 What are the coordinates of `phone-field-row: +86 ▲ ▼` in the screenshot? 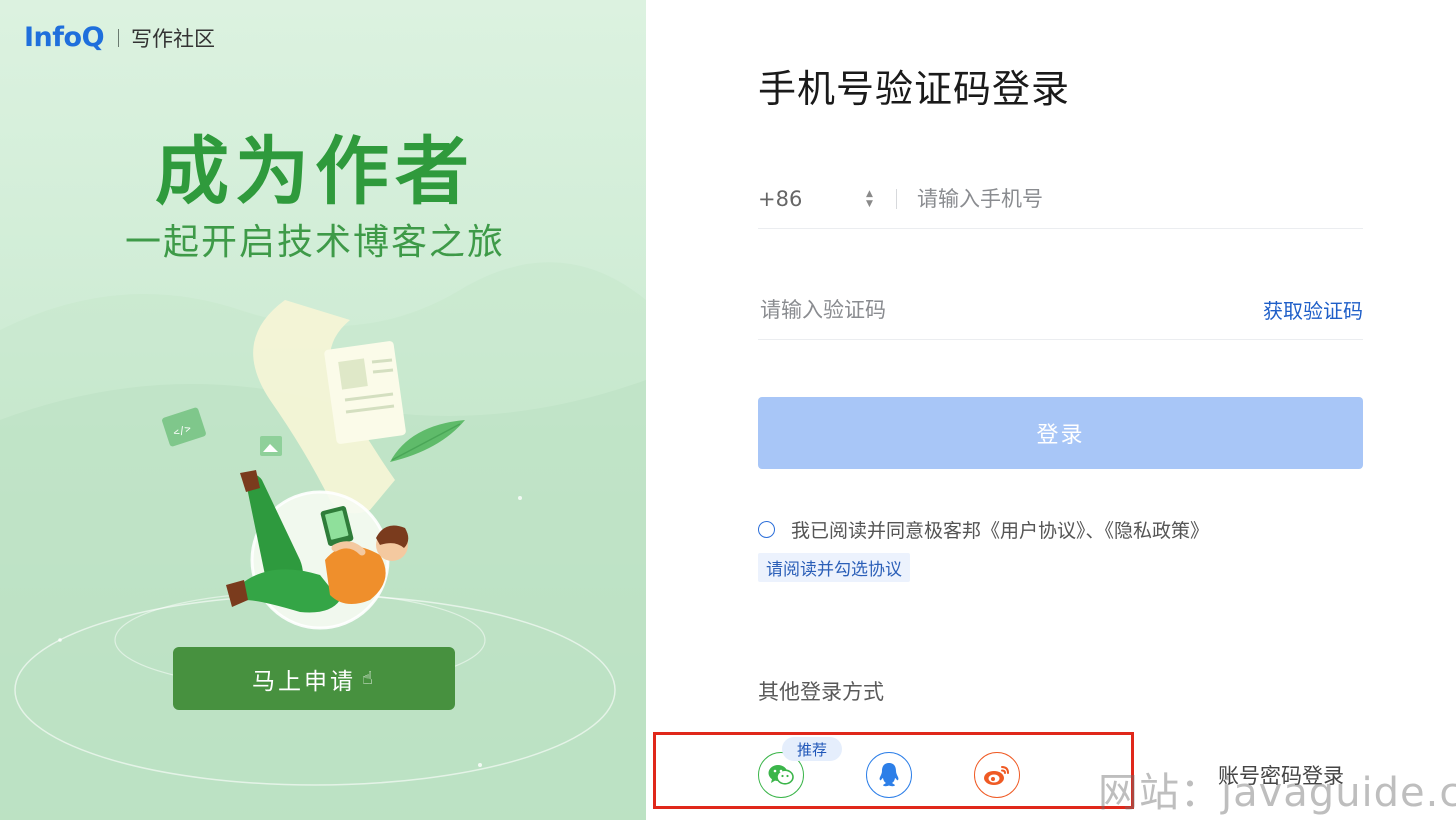 It's located at (1060, 199).